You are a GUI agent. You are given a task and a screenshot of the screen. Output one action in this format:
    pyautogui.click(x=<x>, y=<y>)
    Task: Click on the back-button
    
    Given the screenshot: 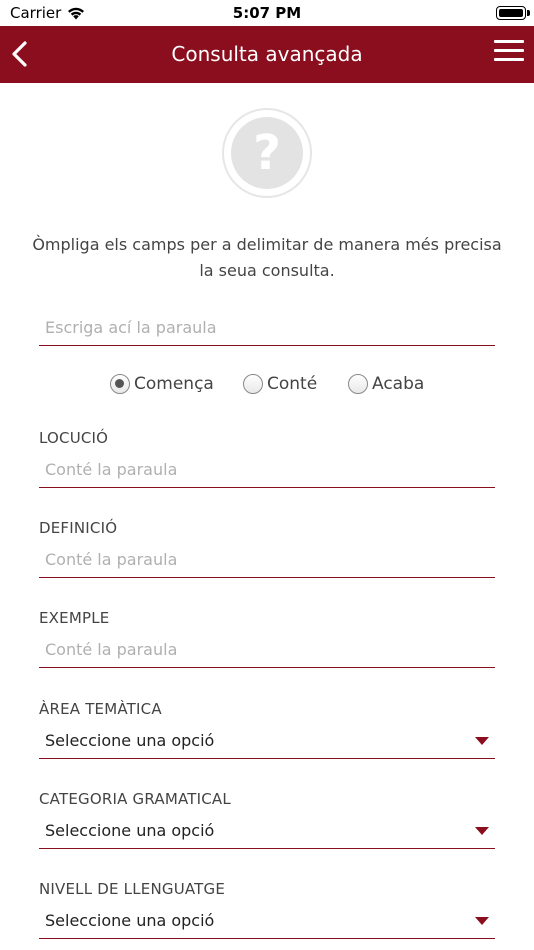 What is the action you would take?
    pyautogui.click(x=25, y=54)
    